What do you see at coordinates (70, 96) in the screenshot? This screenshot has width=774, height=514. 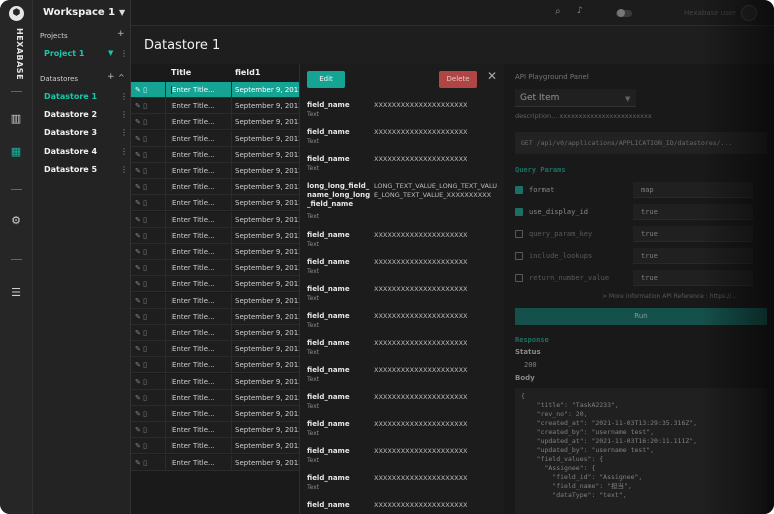 I see `sidebar-item-datastore-1: Datastore 1` at bounding box center [70, 96].